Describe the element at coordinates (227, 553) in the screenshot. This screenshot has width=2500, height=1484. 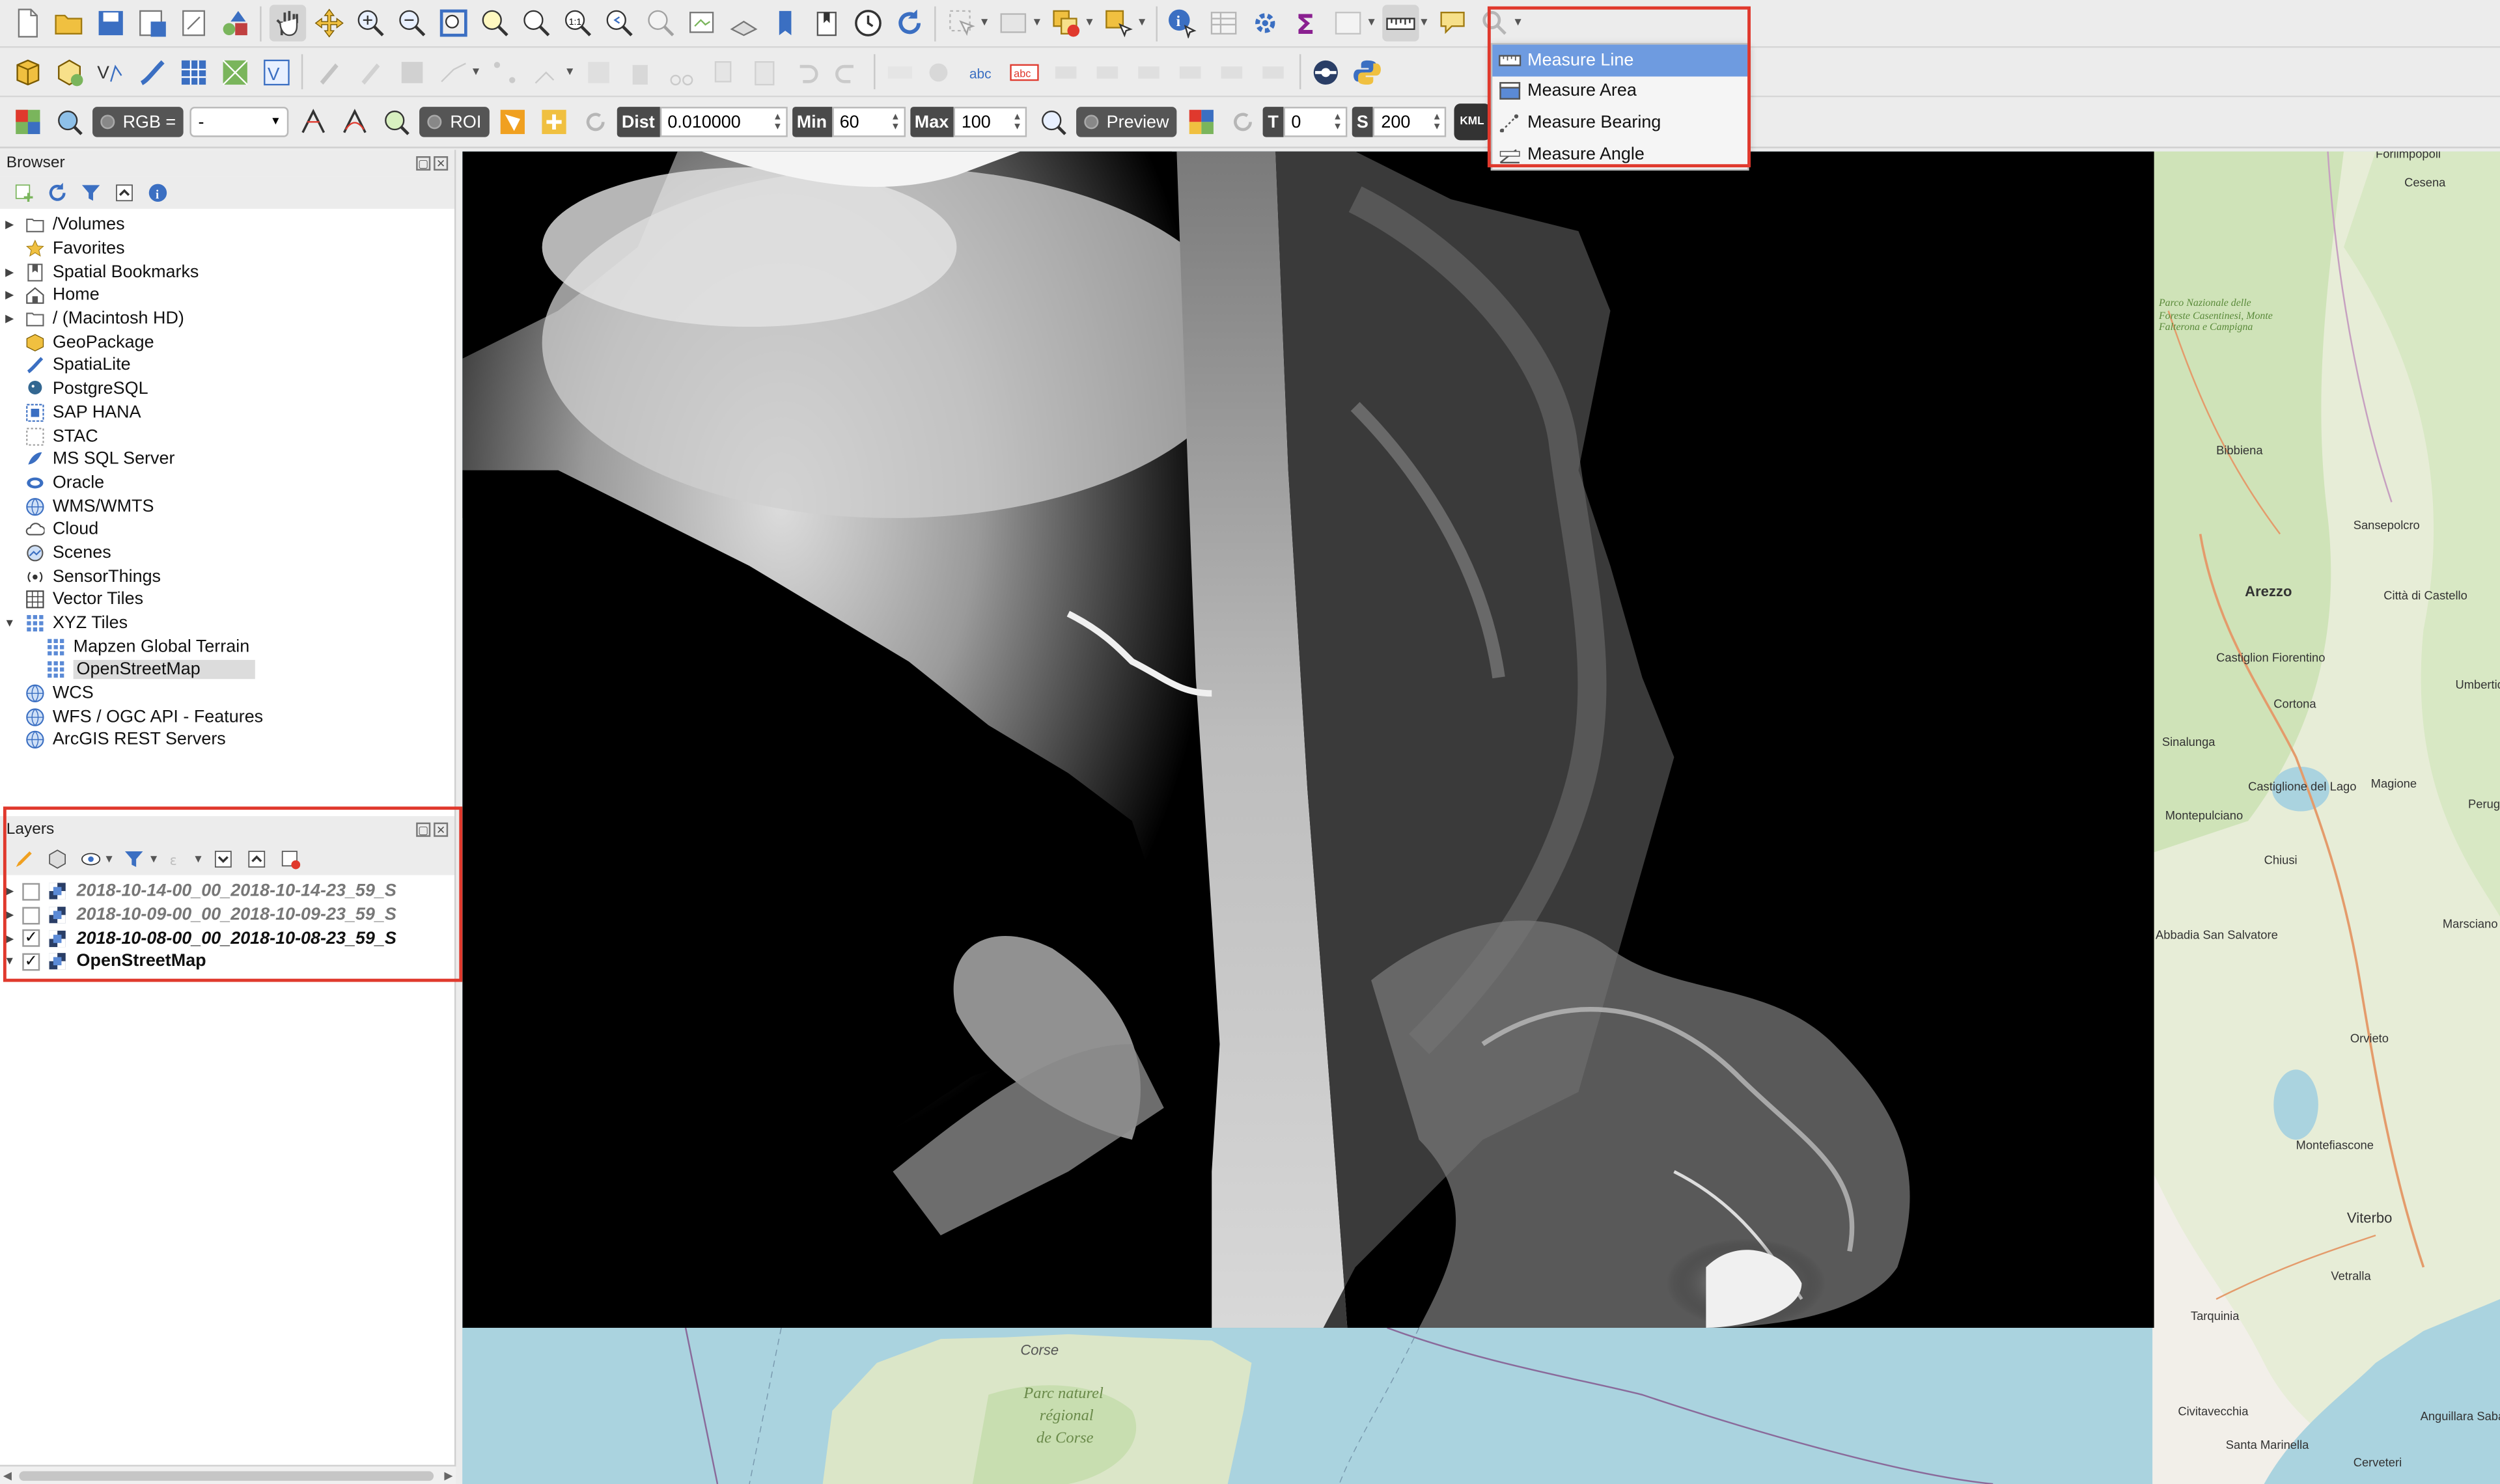
I see `browser-item: Scenes` at that location.